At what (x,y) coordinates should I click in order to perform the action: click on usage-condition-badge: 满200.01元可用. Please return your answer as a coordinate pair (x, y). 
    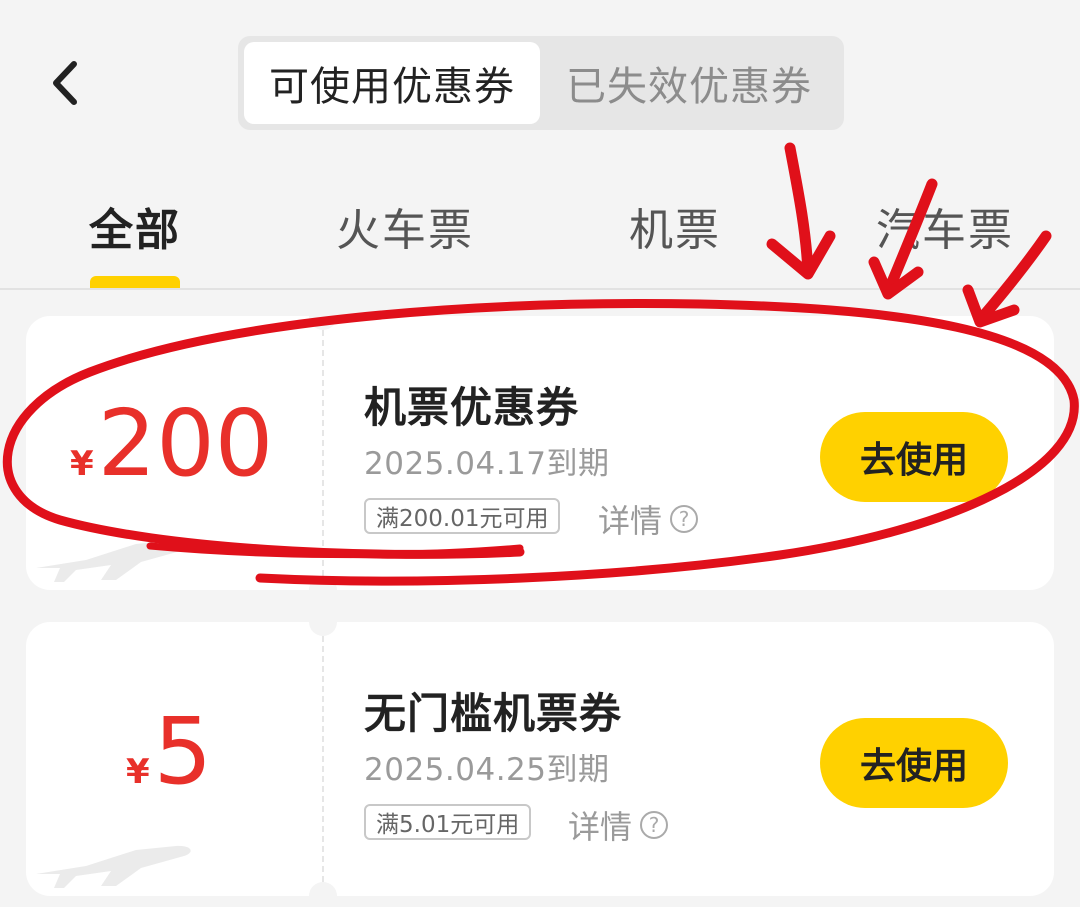
    Looking at the image, I should click on (462, 516).